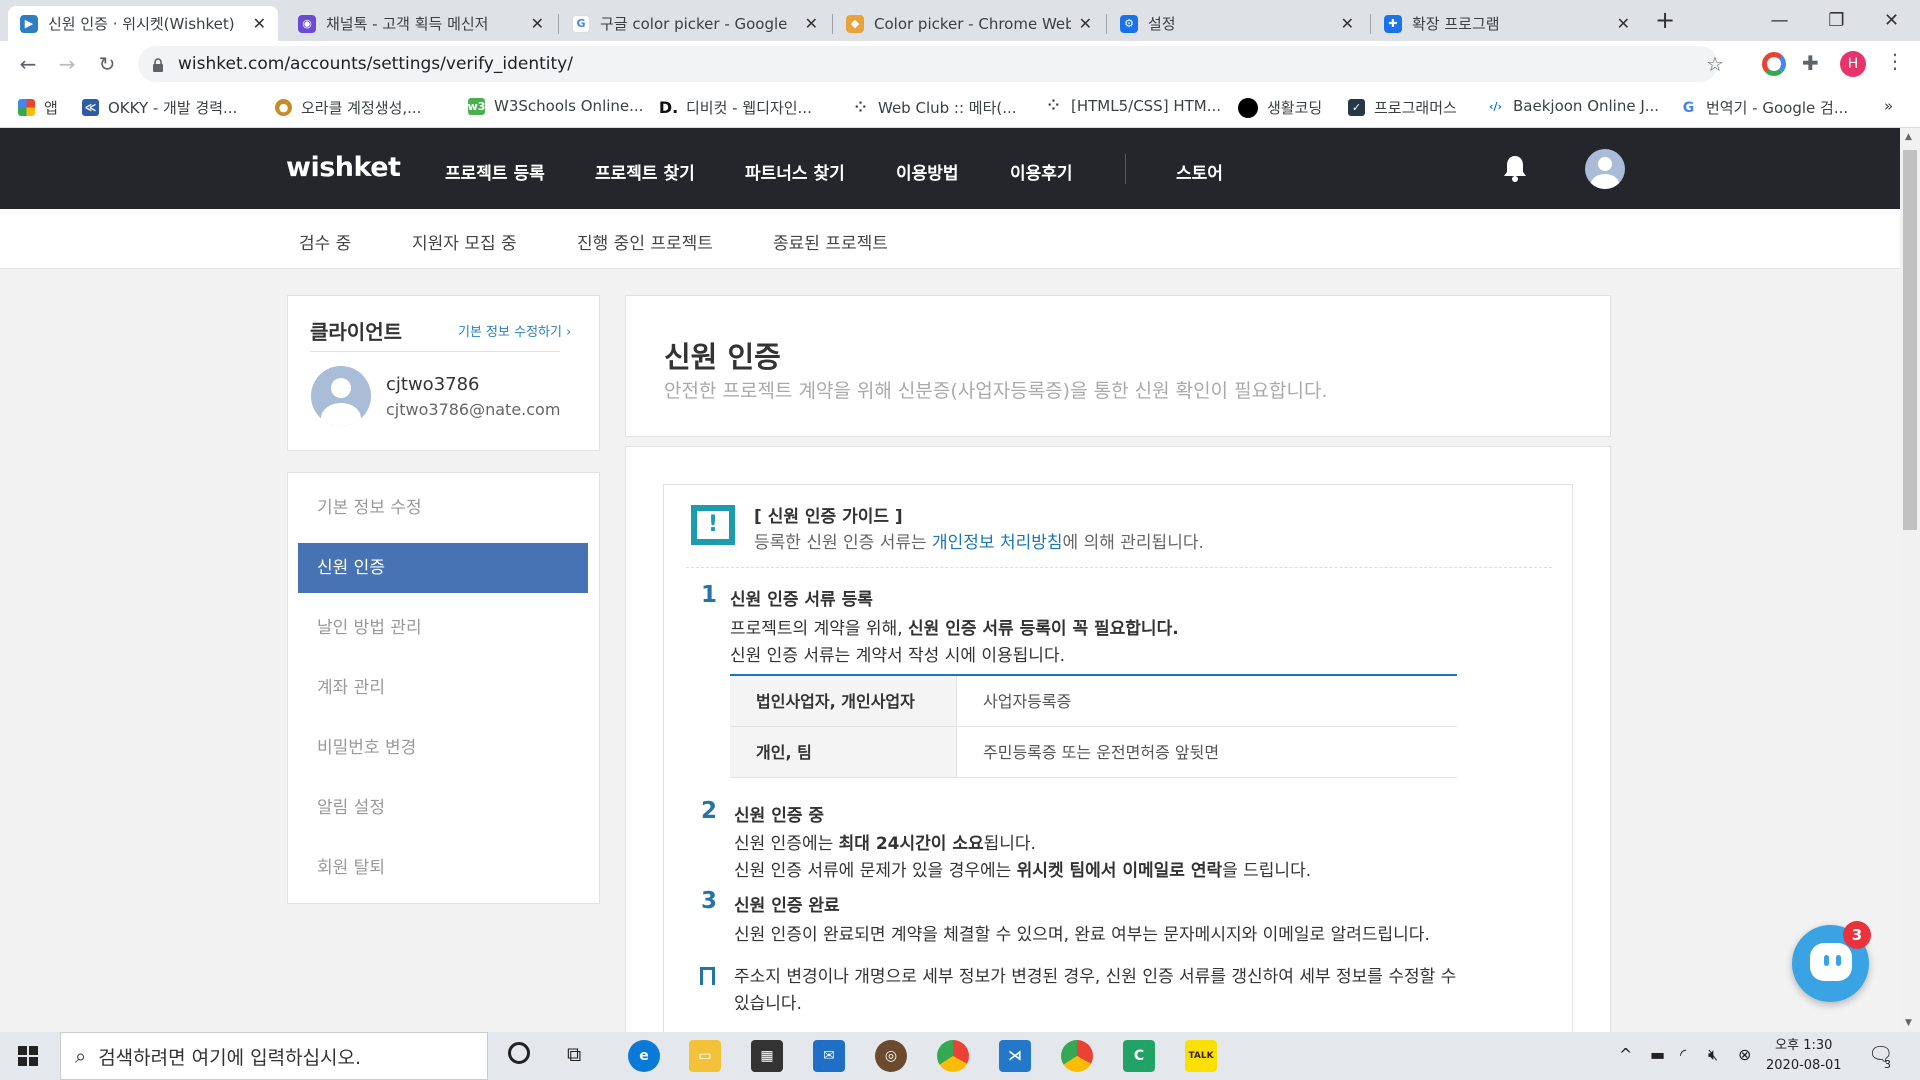  What do you see at coordinates (1774, 64) in the screenshot?
I see `color-picker-extension-icon` at bounding box center [1774, 64].